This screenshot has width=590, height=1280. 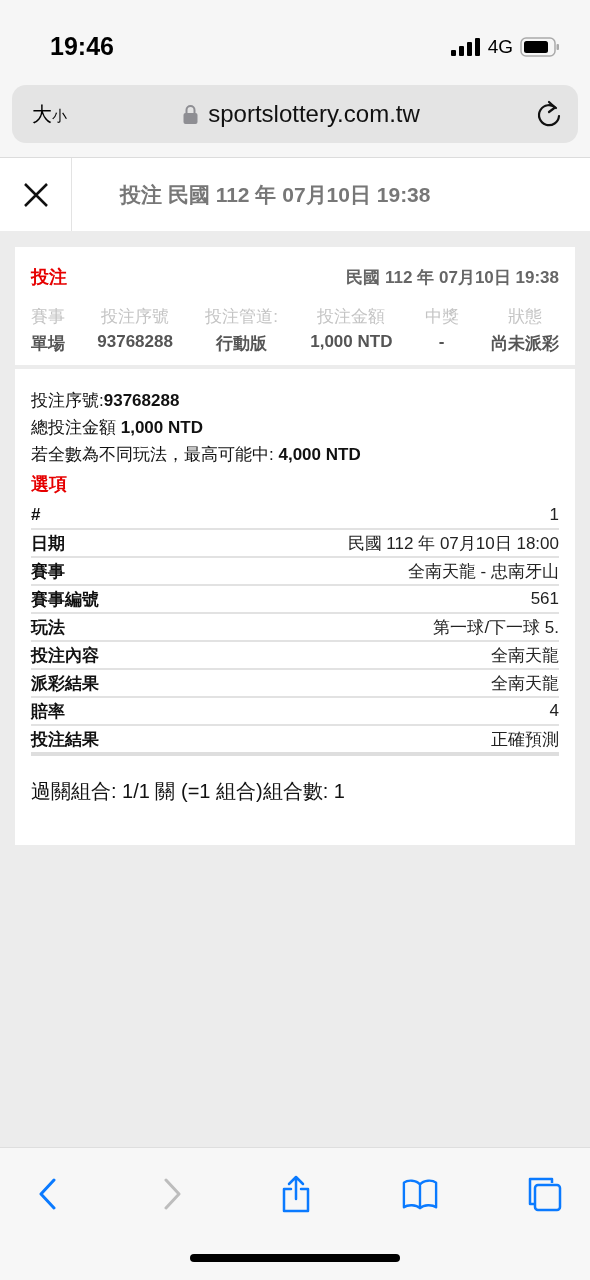 I want to click on column-value: 1,000 NTD, so click(x=351, y=342).